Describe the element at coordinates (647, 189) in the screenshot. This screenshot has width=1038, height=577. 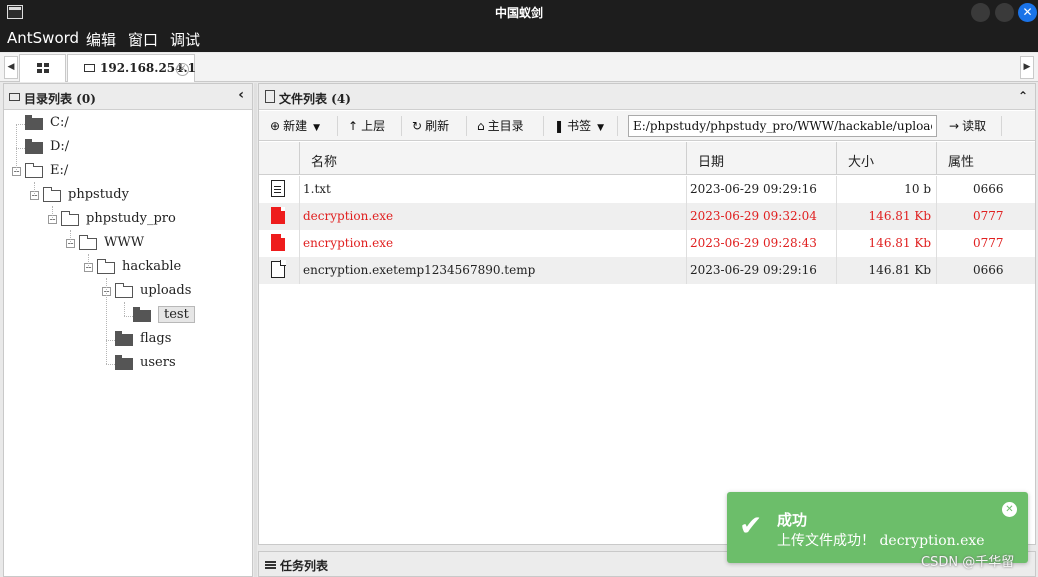
I see `file-row: 1.txt 2023-06-29 09:29:16 10 b 0666` at that location.